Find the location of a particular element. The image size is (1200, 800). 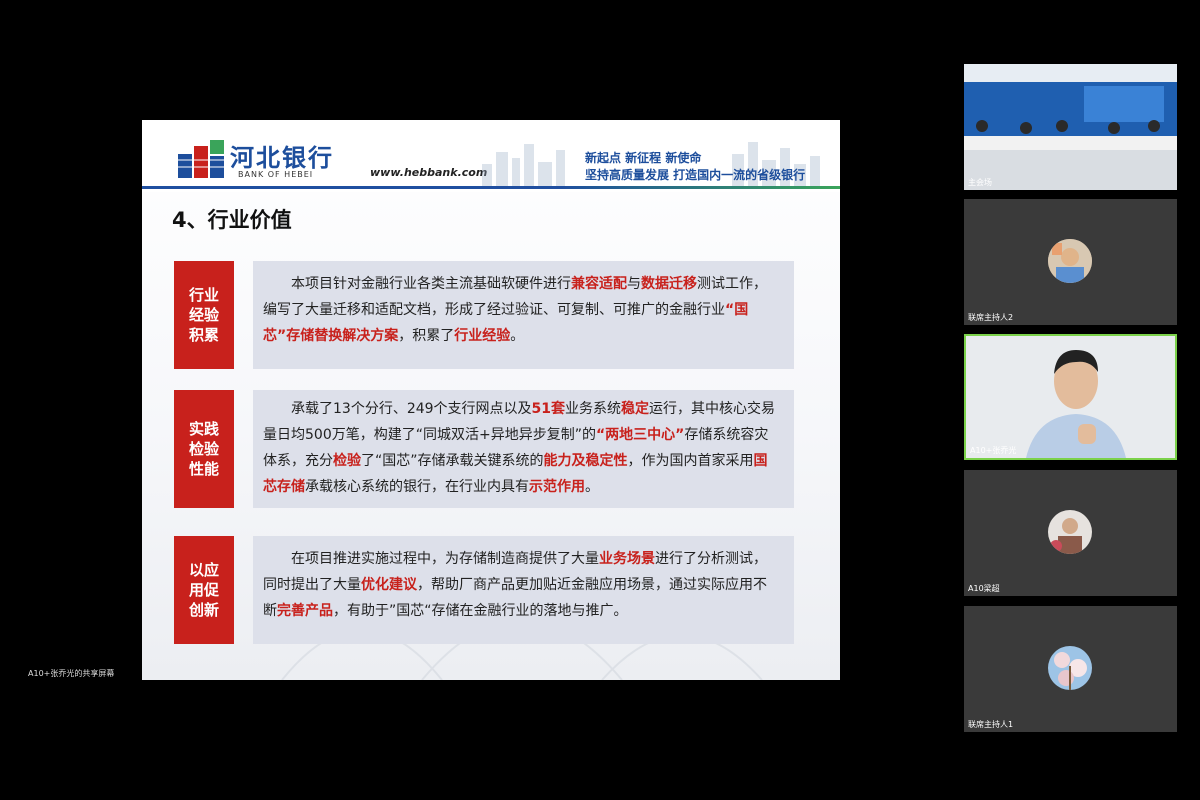

text-segment: 在项目推进实施过程中，为存储制造商提供了大量 is located at coordinates (445, 559).